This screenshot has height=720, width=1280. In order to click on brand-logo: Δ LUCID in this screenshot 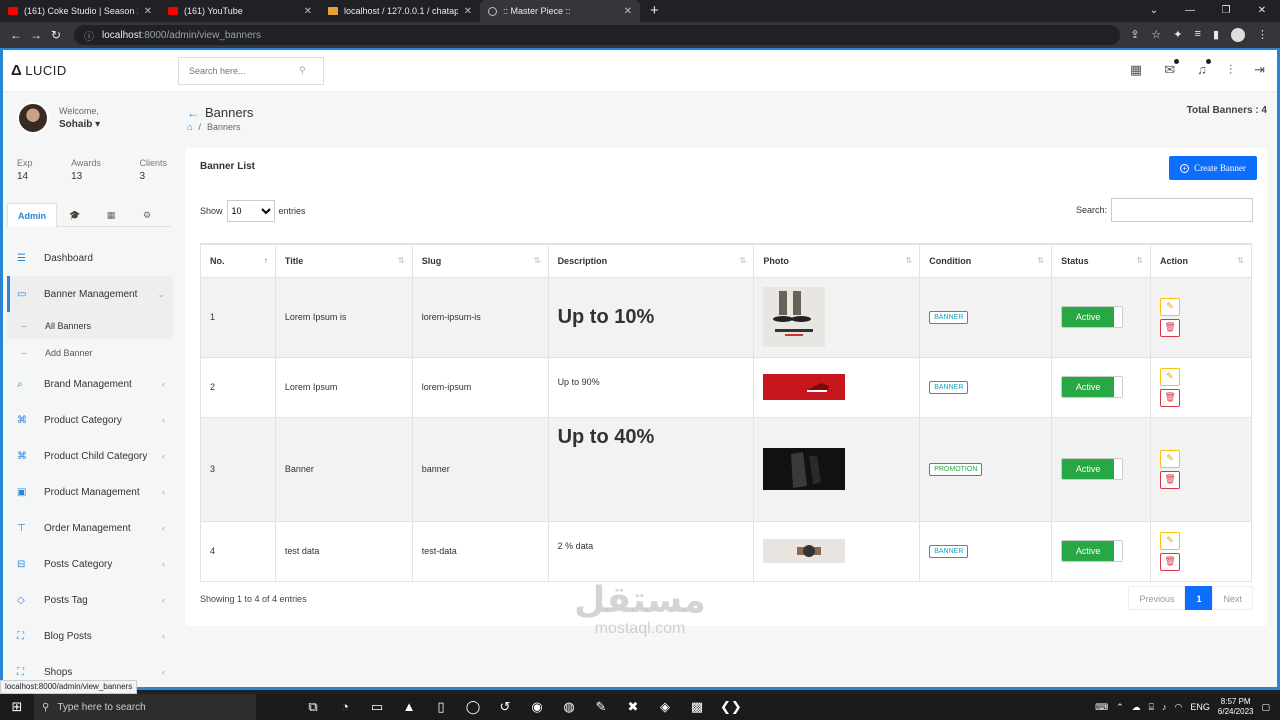, I will do `click(90, 70)`.